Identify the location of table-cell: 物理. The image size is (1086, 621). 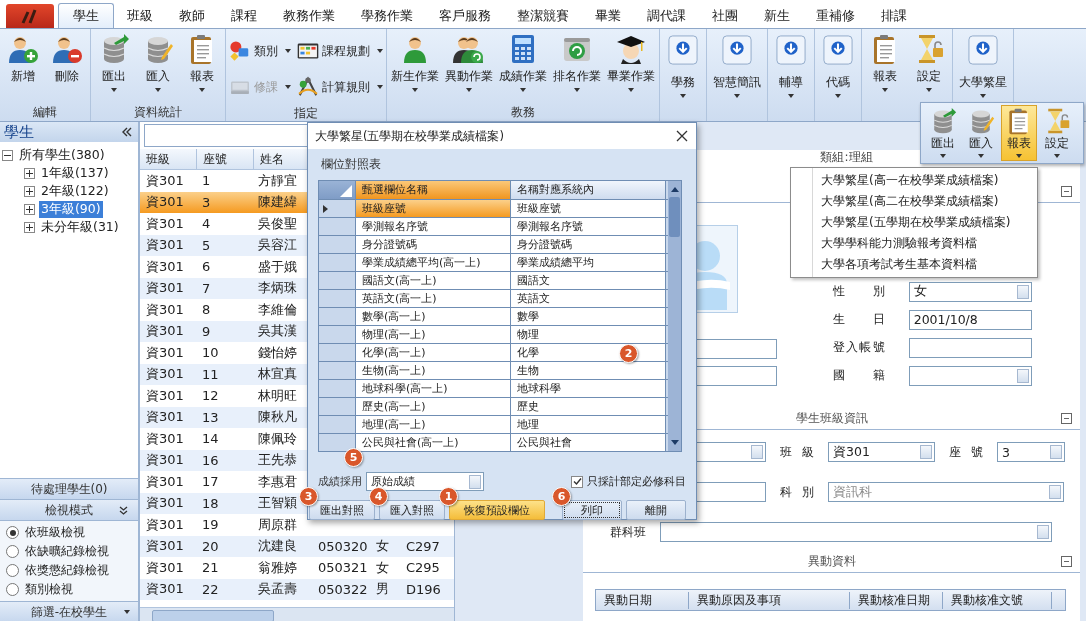
(588, 334).